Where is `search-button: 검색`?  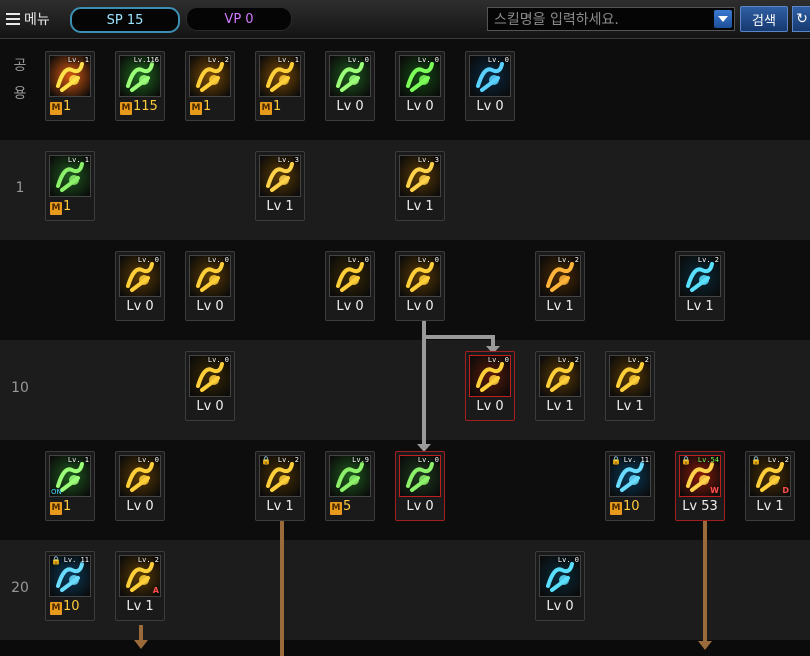 search-button: 검색 is located at coordinates (764, 19).